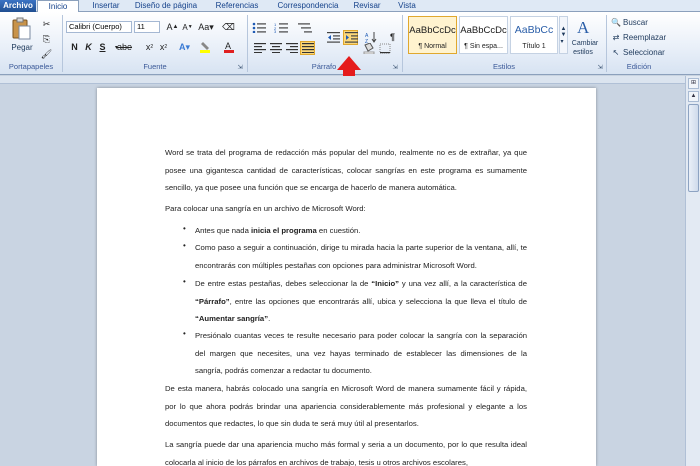  Describe the element at coordinates (693, 96) in the screenshot. I see `scroll-up-icon: ▲` at that location.